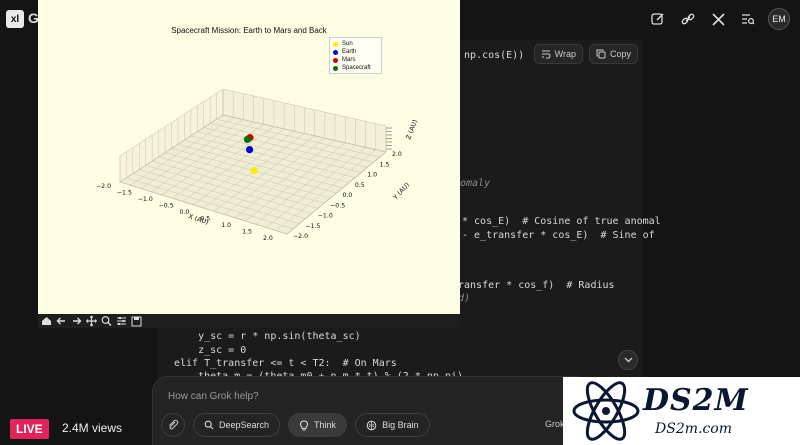 This screenshot has width=800, height=445. Describe the element at coordinates (400, 425) in the screenshot. I see `big-brain-label: Big Brain` at that location.